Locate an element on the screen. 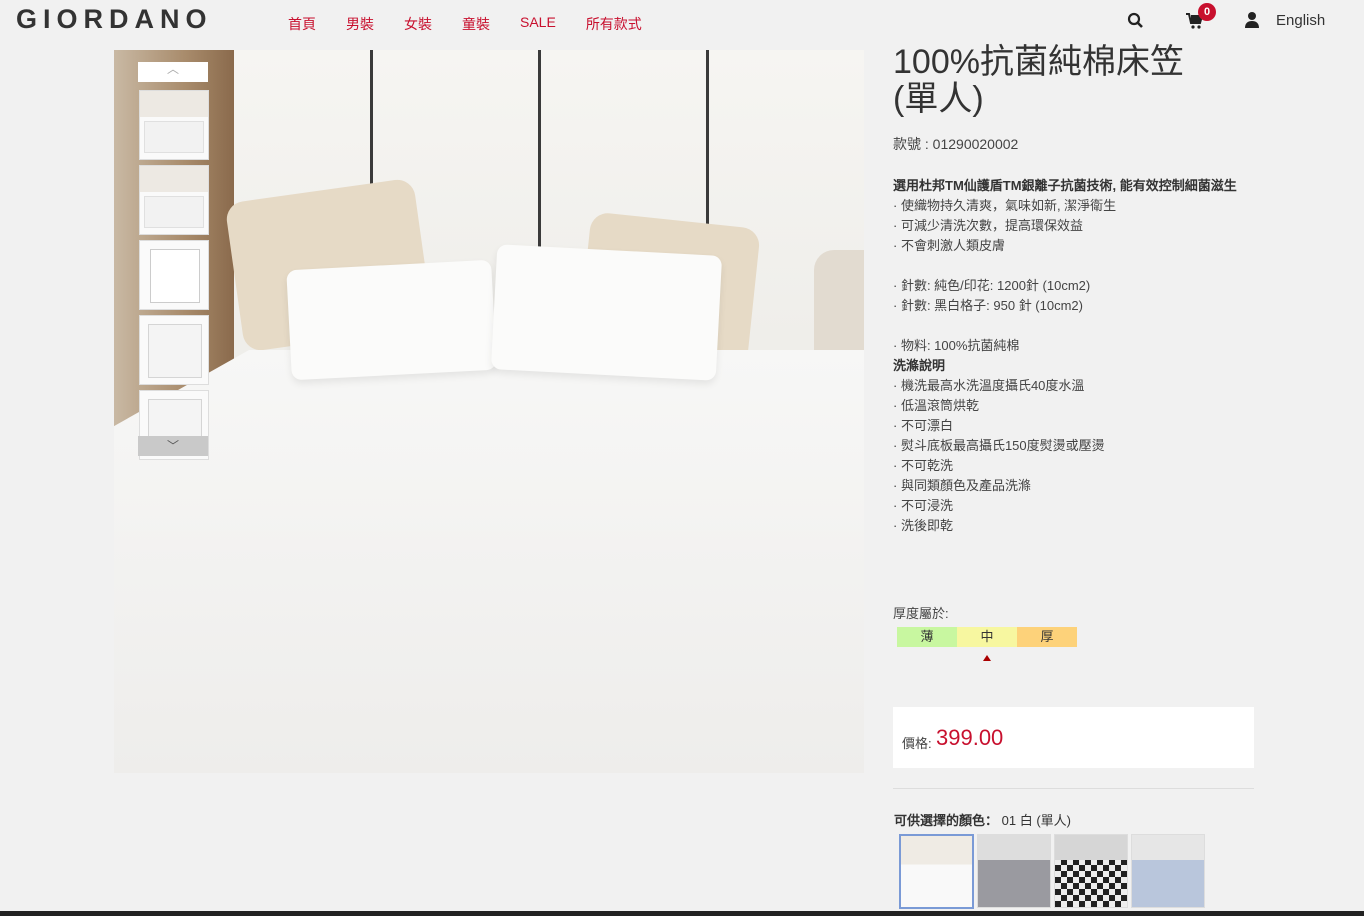 The height and width of the screenshot is (916, 1364). care-title: 洗滌說明 is located at coordinates (919, 365).